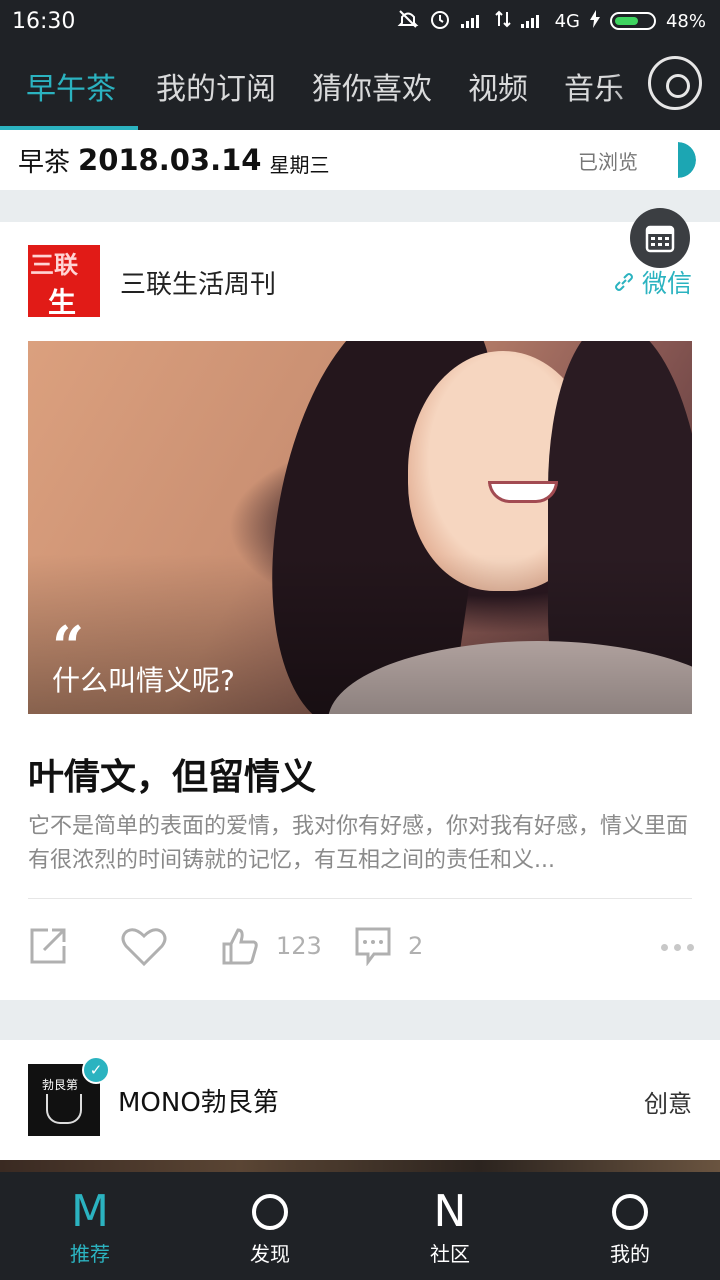 The height and width of the screenshot is (1280, 720). What do you see at coordinates (299, 164) in the screenshot?
I see `date-weekday: 星期三` at bounding box center [299, 164].